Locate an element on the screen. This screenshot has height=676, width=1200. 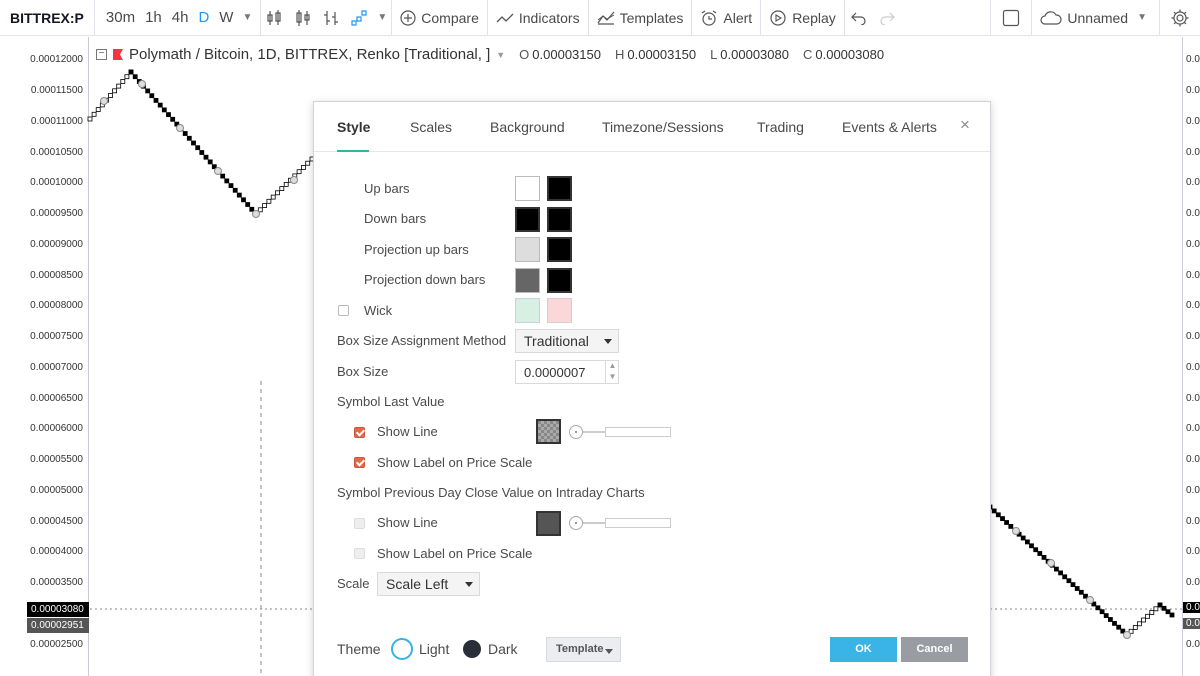
prev-close-line-color is located at coordinates (548, 523).